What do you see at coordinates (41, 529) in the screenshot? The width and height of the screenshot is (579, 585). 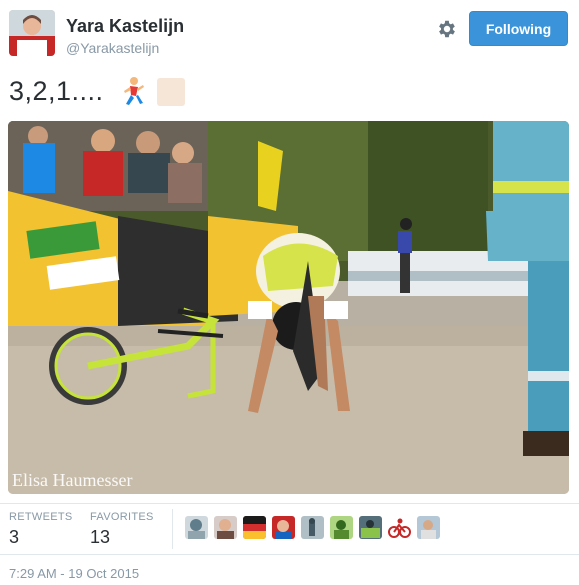 I see `retweets-stat: RETWEETS 3` at bounding box center [41, 529].